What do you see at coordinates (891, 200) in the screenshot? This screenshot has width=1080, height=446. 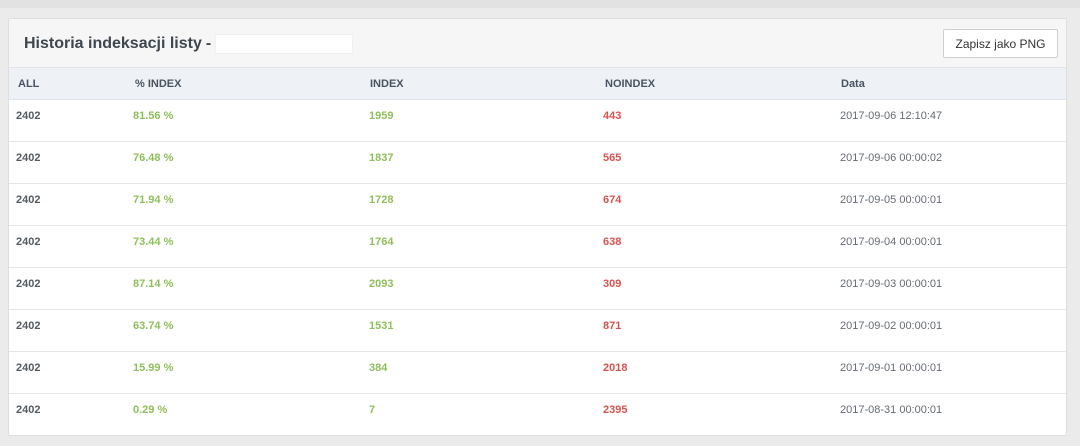 I see `cell-date: 2017-09-05 00:00:01` at bounding box center [891, 200].